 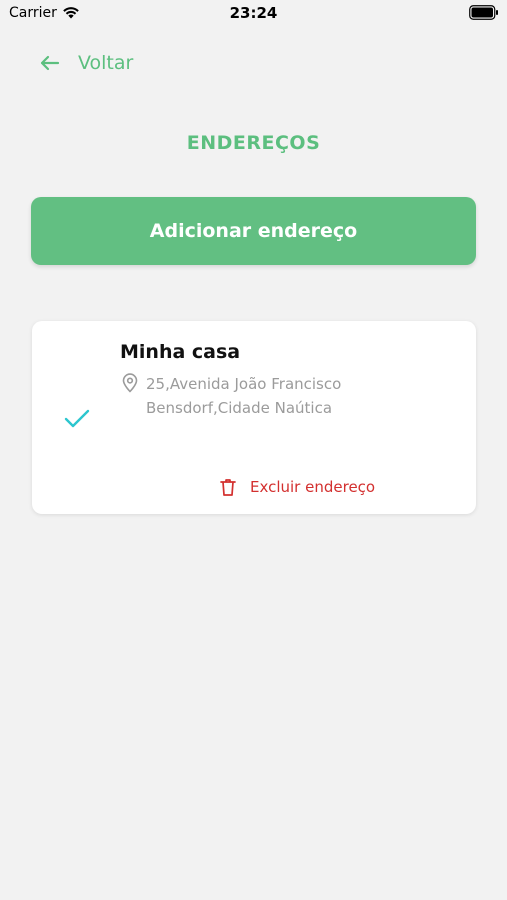 I want to click on status-bar: Carrier 23:24, so click(x=253, y=14).